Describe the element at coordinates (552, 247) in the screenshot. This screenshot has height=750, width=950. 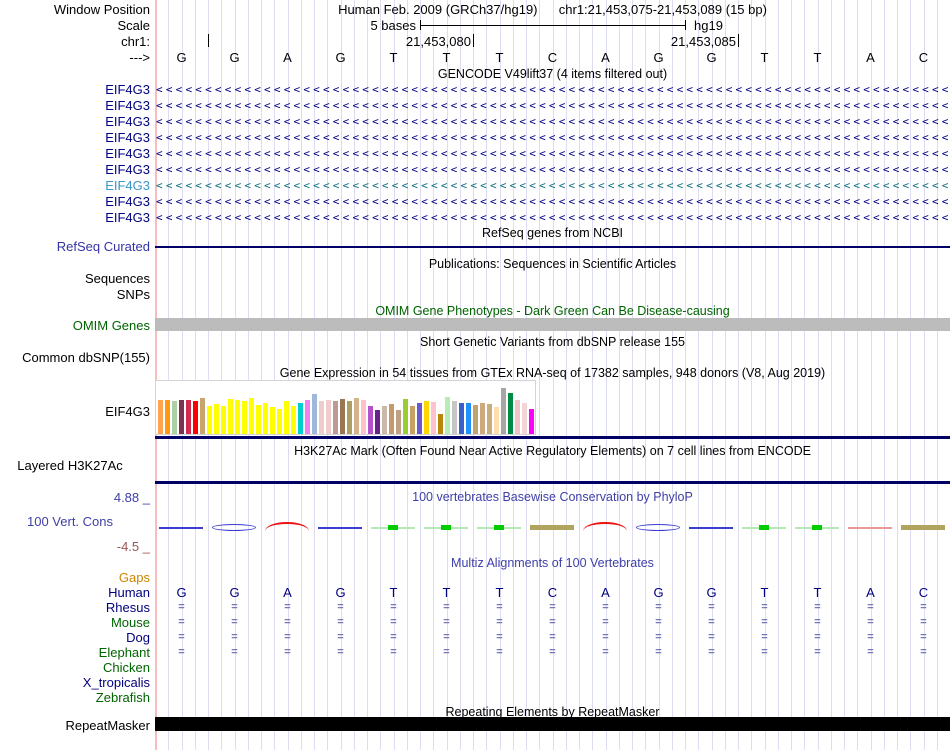
I see `refseq-gene-item` at that location.